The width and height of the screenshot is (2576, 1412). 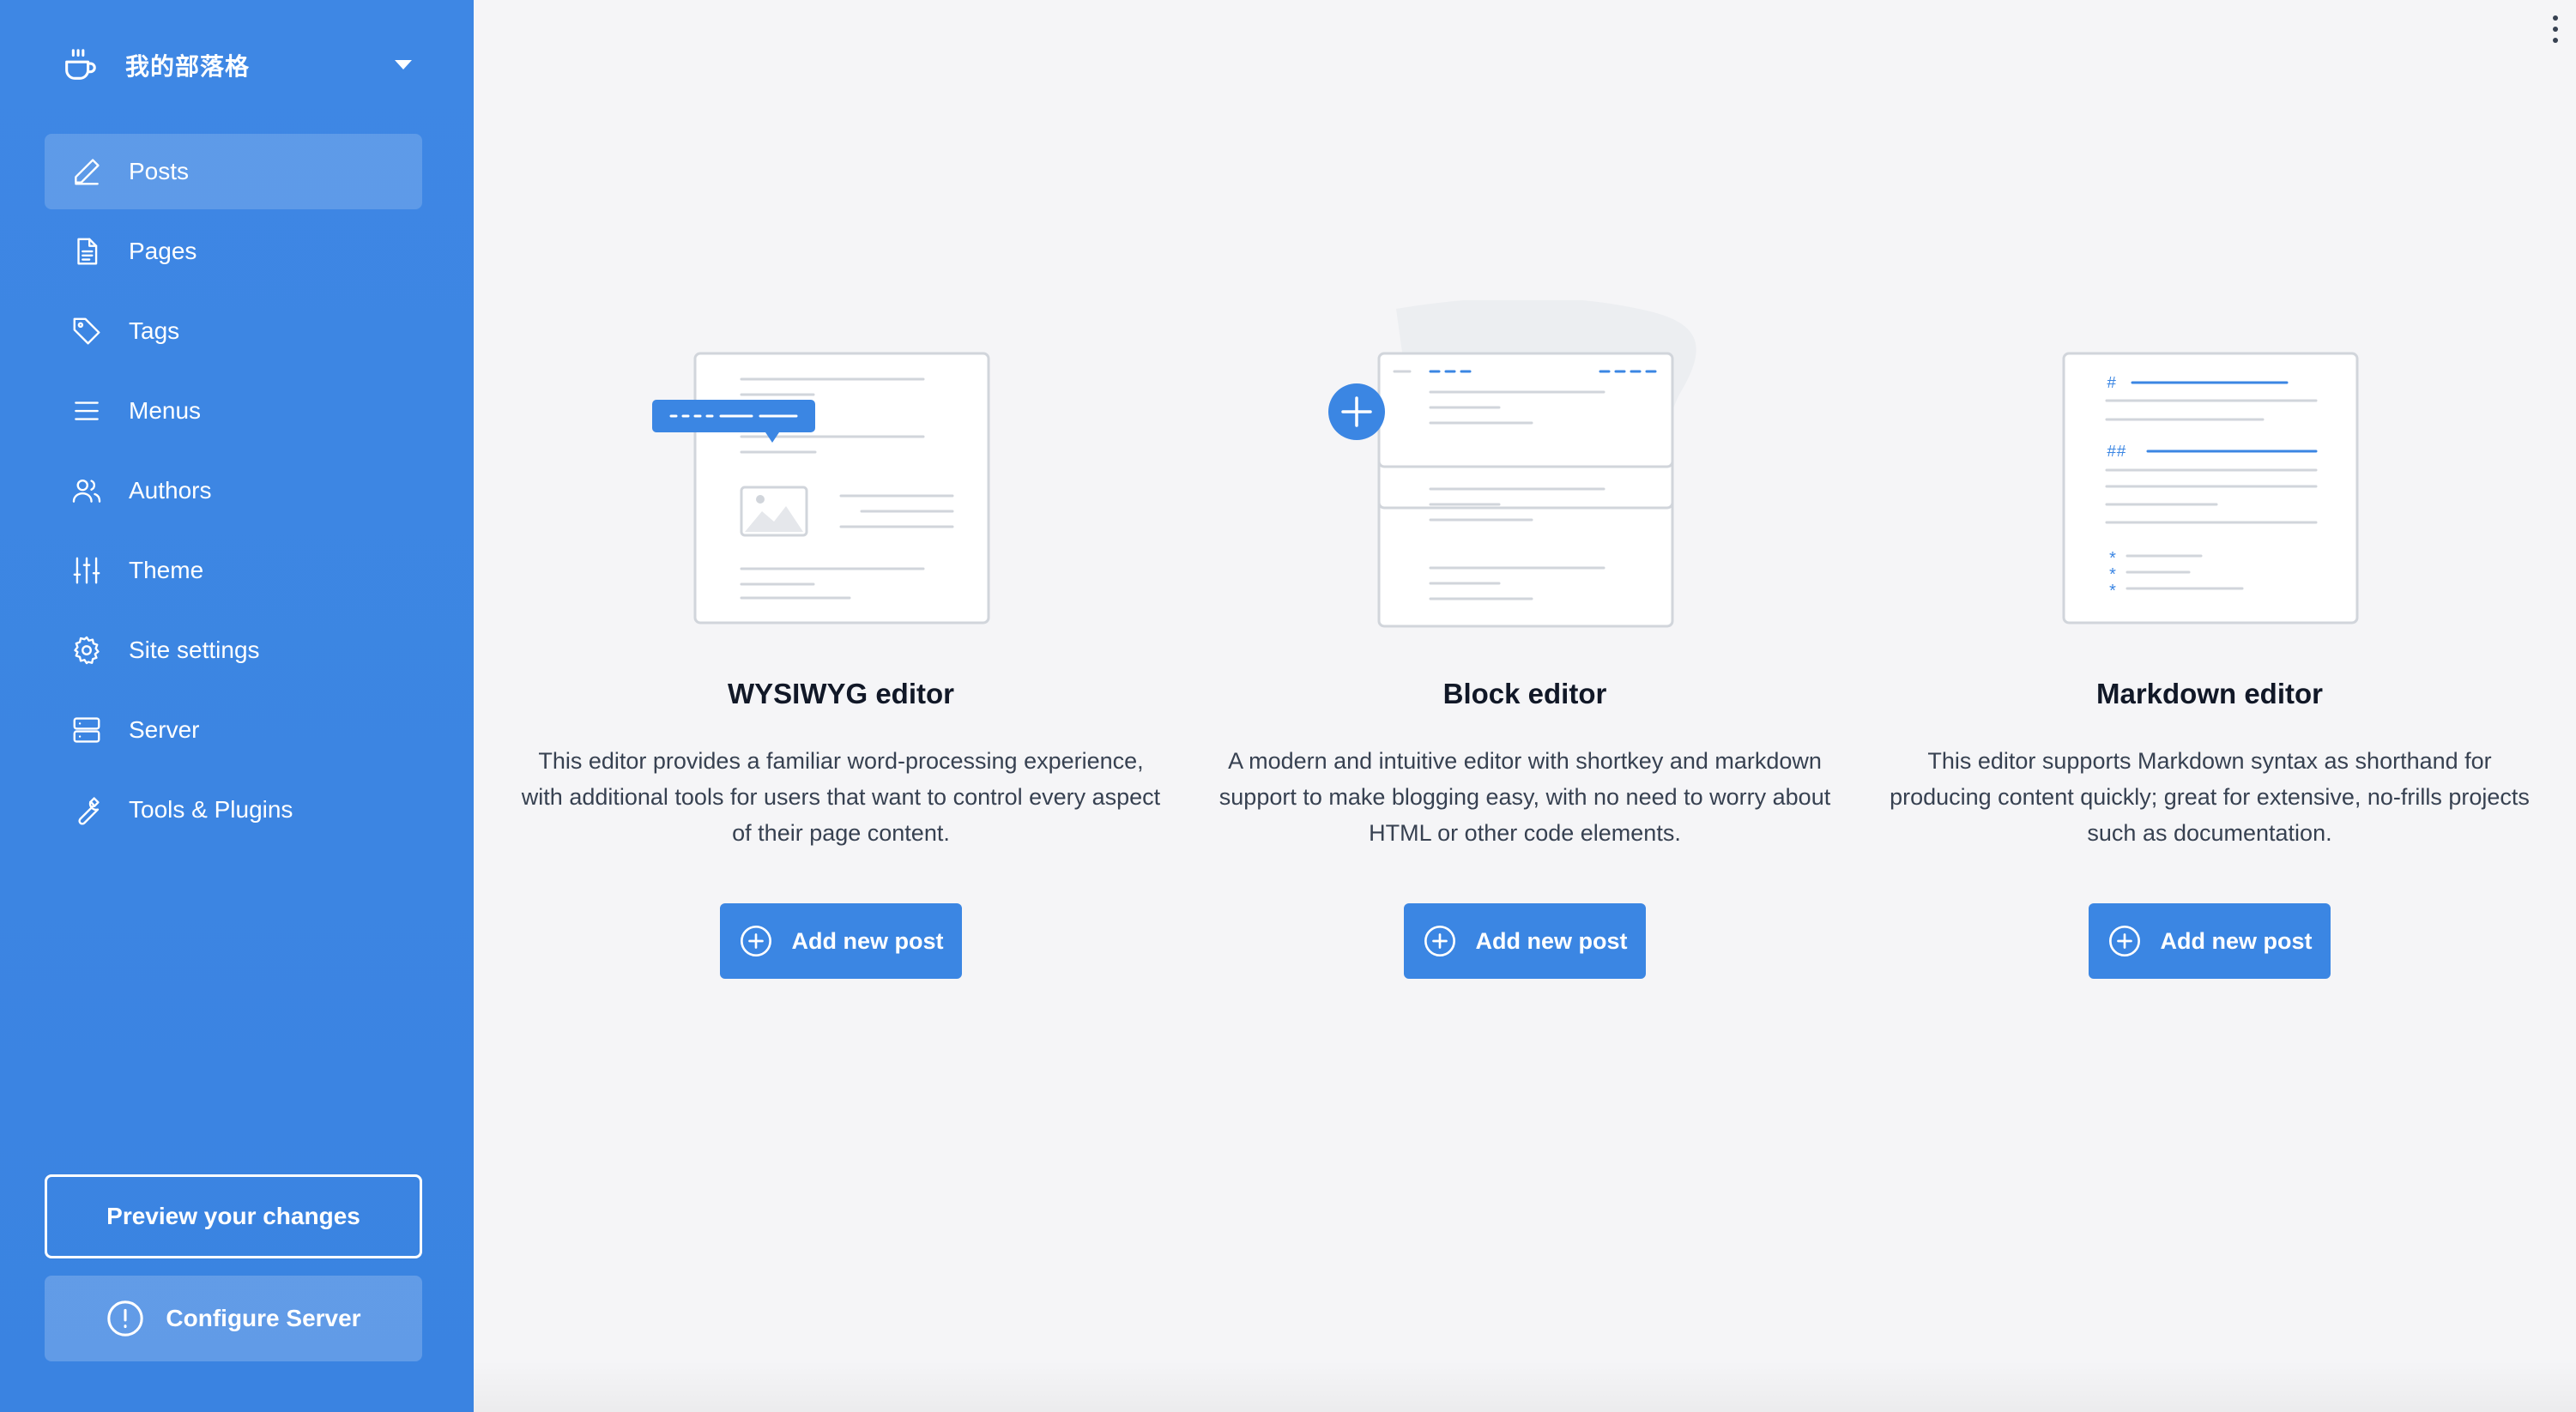 I want to click on sliders-icon, so click(x=86, y=570).